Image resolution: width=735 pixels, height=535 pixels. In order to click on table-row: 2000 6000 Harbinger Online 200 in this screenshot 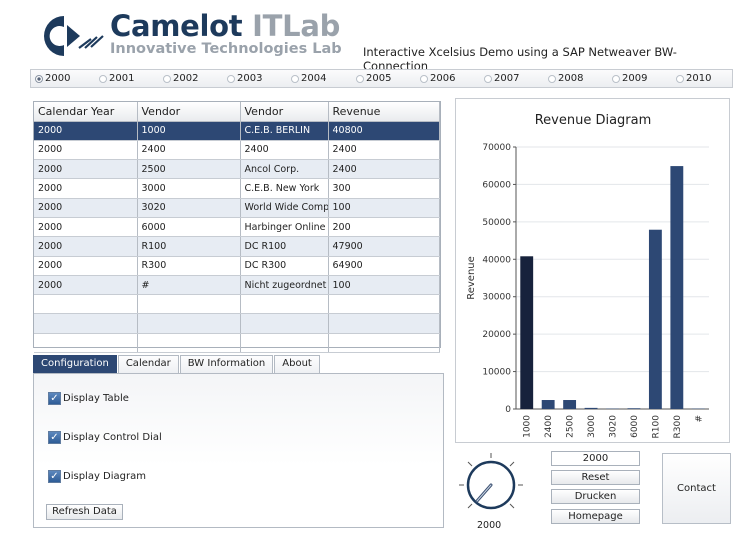, I will do `click(237, 227)`.